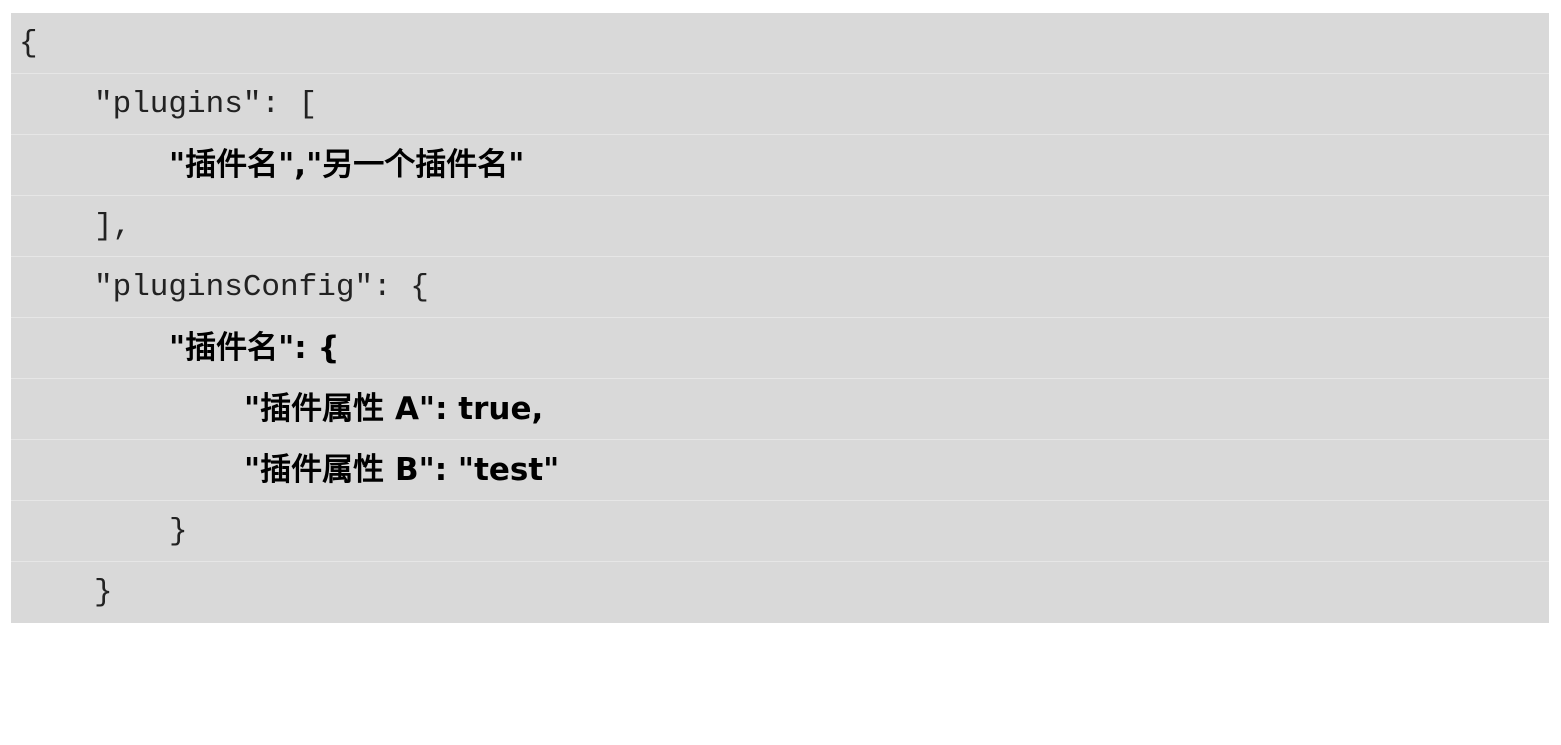 The width and height of the screenshot is (1561, 745). What do you see at coordinates (347, 165) in the screenshot?
I see `code-line-text: "插件名","另一个插件名"` at bounding box center [347, 165].